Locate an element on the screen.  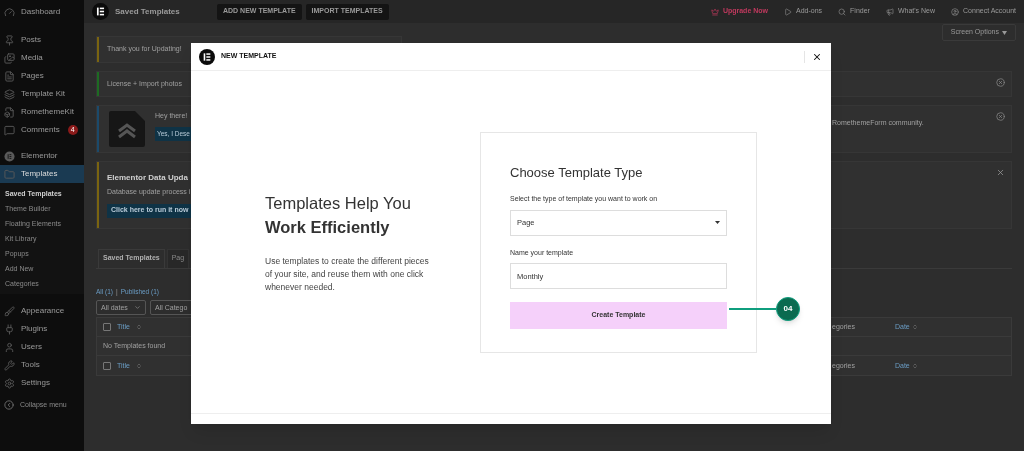
plugin-icon is located at coordinates (127, 129).